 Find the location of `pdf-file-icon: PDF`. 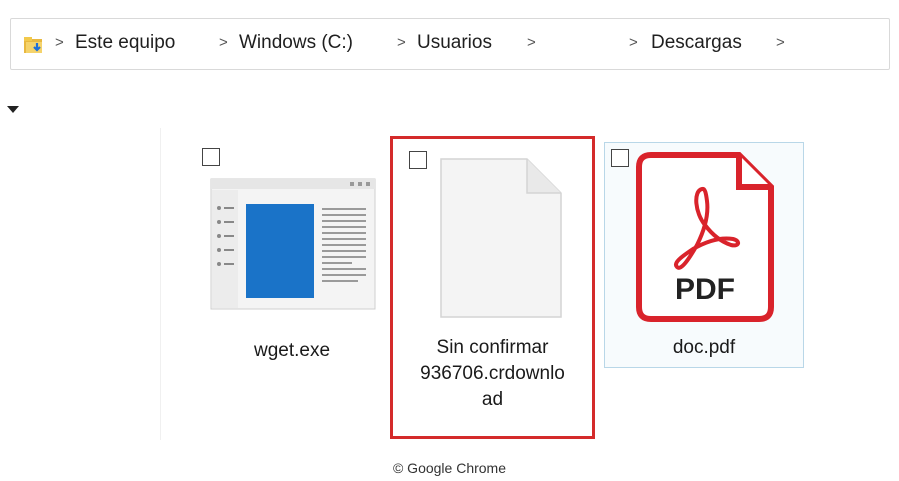

pdf-file-icon: PDF is located at coordinates (705, 237).